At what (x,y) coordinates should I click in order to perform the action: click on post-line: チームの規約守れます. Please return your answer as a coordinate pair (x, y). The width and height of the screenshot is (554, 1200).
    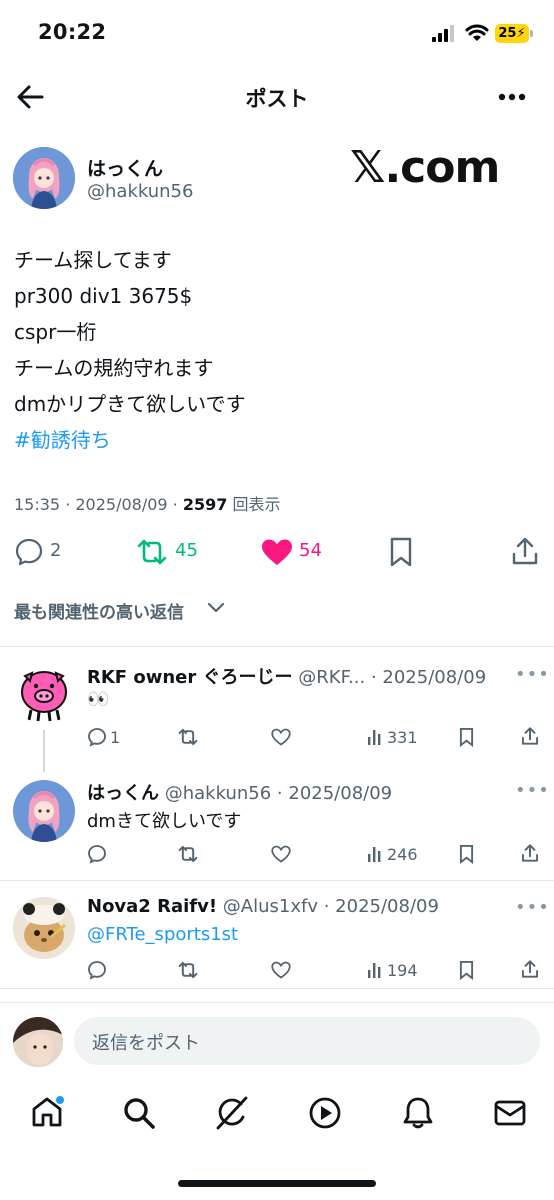
    Looking at the image, I should click on (114, 368).